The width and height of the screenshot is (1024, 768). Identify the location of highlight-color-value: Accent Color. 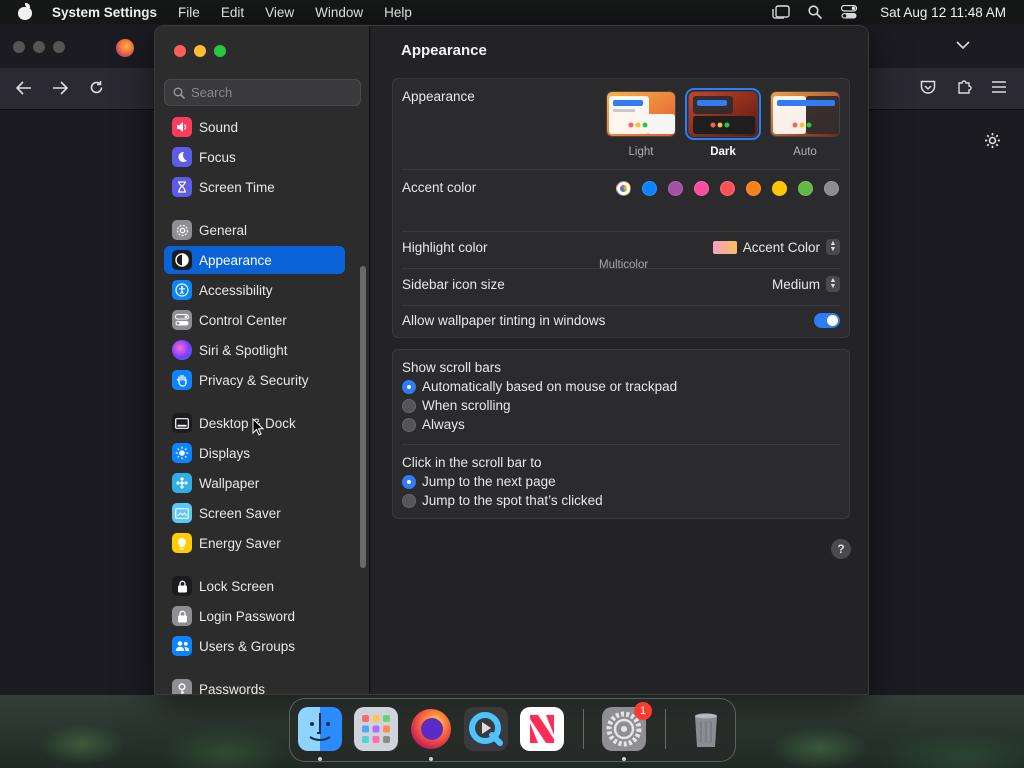
(781, 247).